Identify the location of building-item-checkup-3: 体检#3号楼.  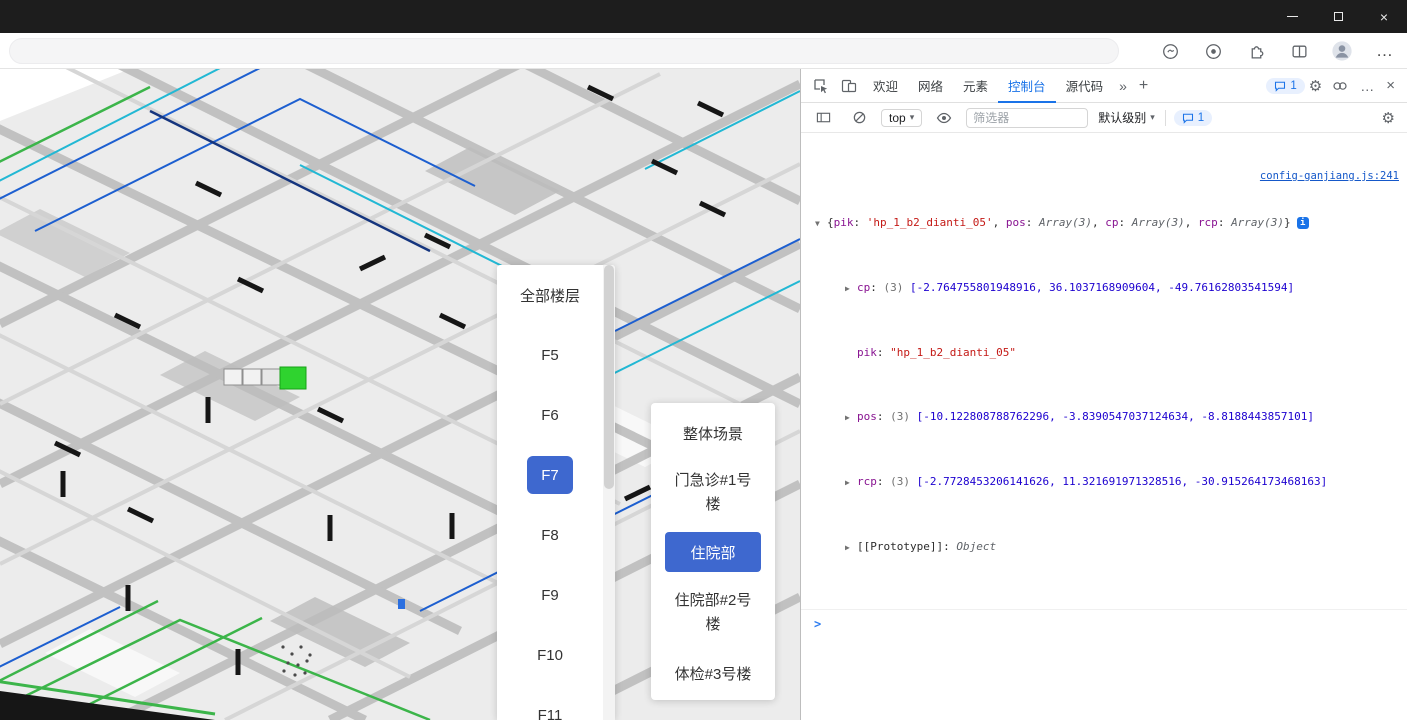
(713, 673).